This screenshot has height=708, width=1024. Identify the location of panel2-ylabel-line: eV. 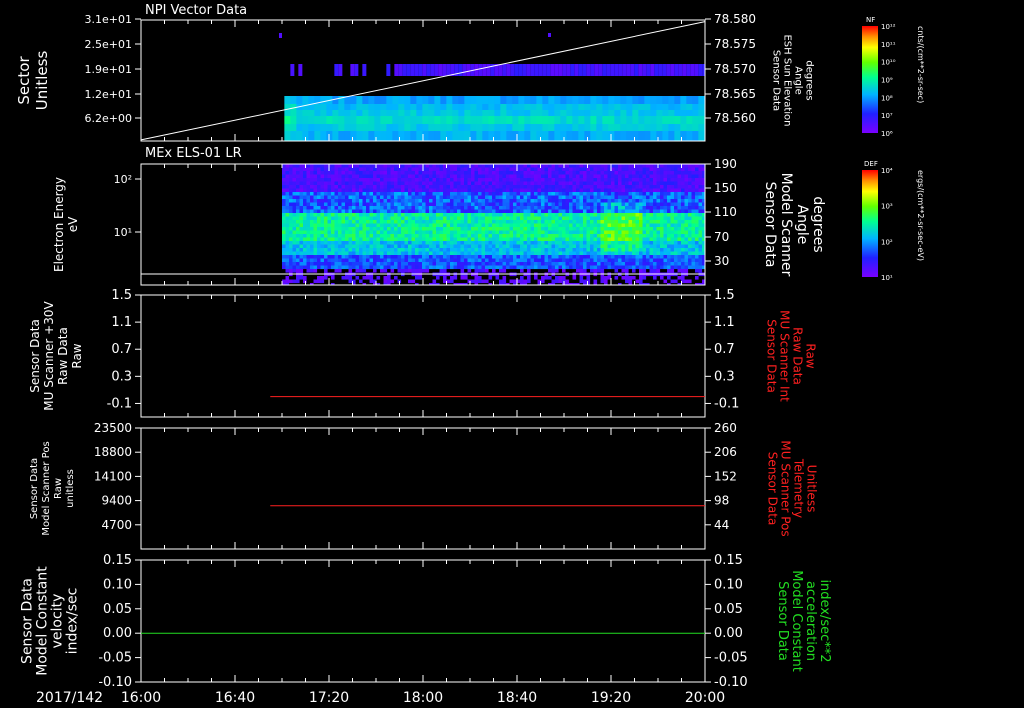
(73, 224).